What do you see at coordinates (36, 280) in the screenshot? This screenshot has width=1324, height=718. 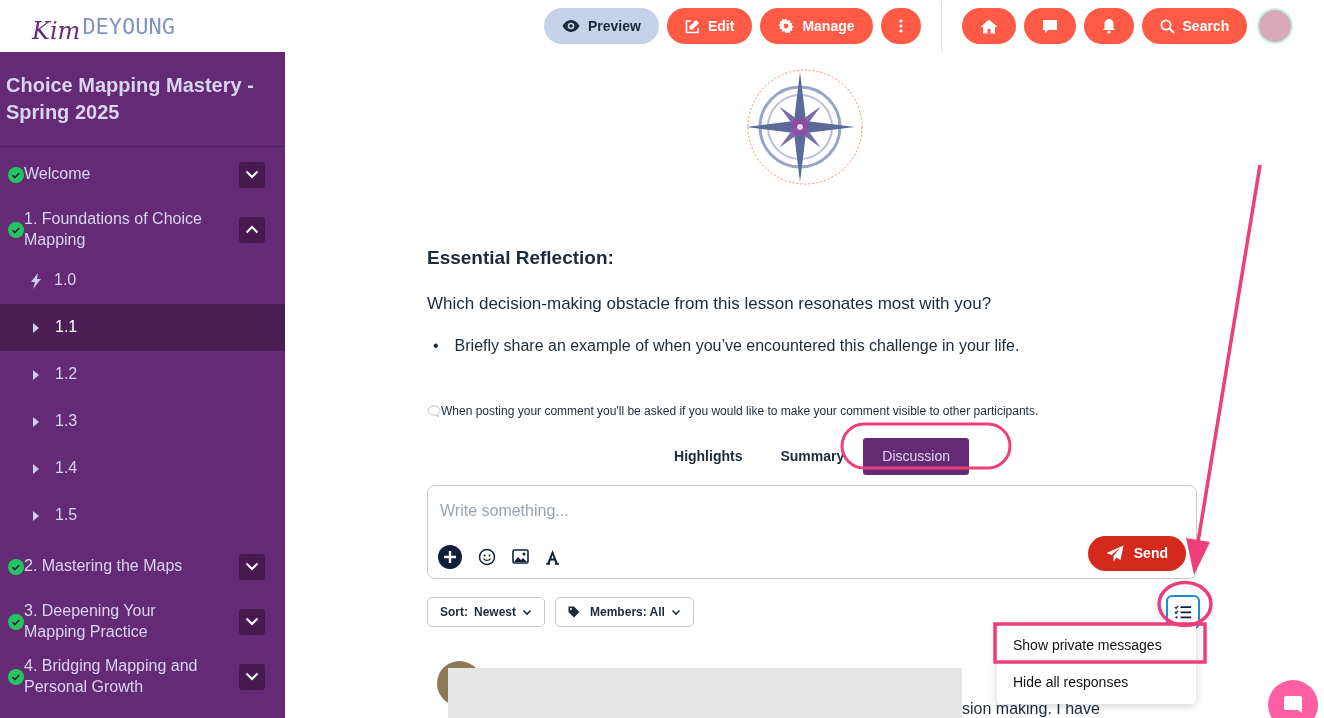 I see `lightning-icon` at bounding box center [36, 280].